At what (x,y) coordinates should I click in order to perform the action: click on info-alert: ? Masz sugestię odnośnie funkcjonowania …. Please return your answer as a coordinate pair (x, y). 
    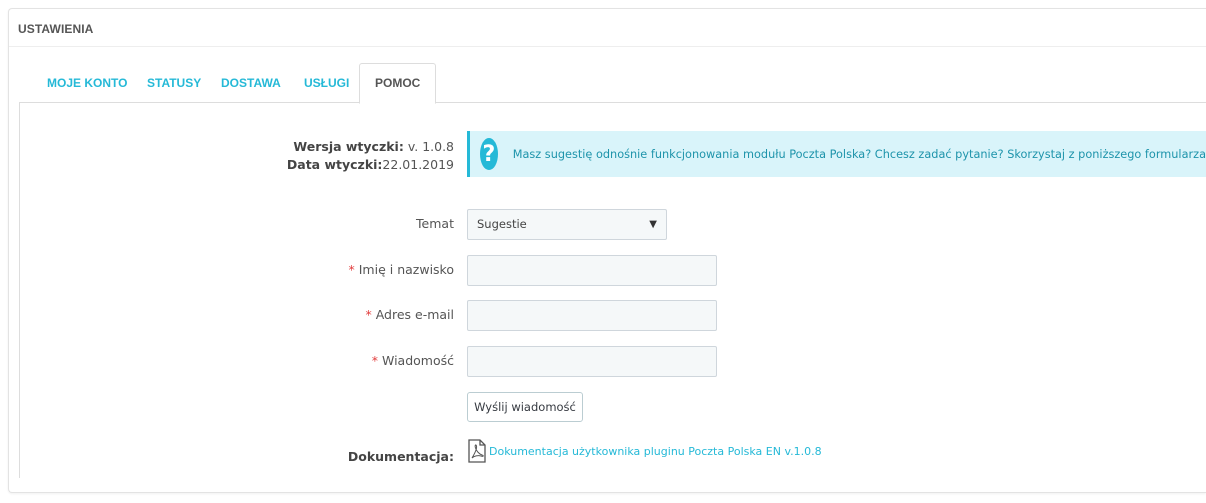
    Looking at the image, I should click on (836, 154).